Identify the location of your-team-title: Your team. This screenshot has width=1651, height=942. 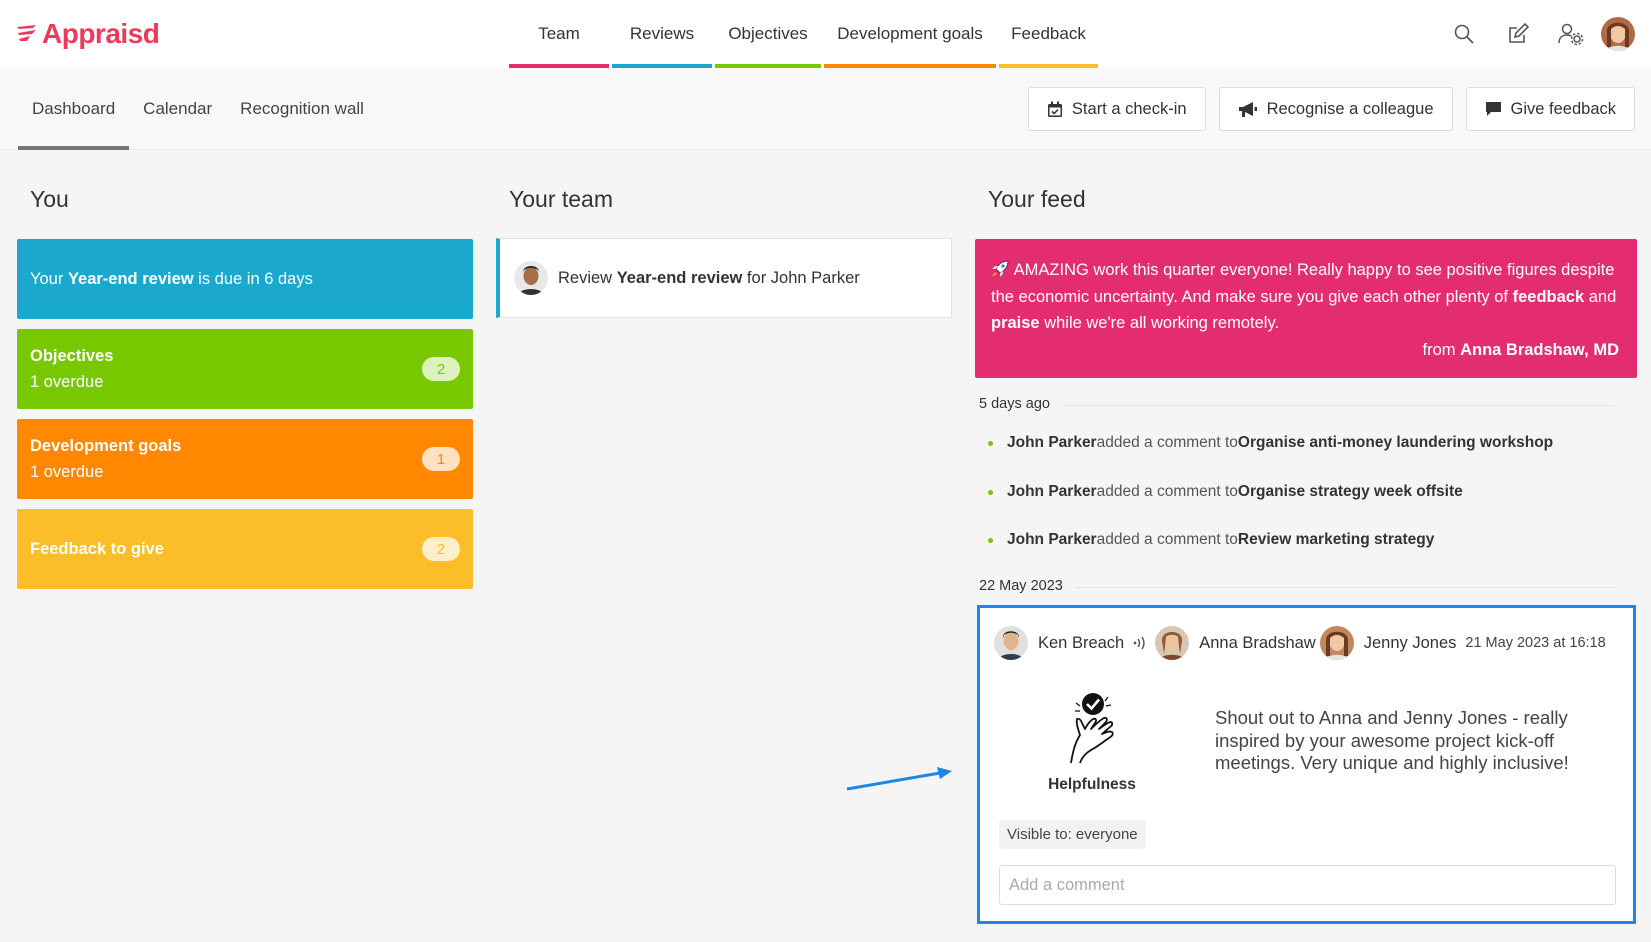
(561, 199).